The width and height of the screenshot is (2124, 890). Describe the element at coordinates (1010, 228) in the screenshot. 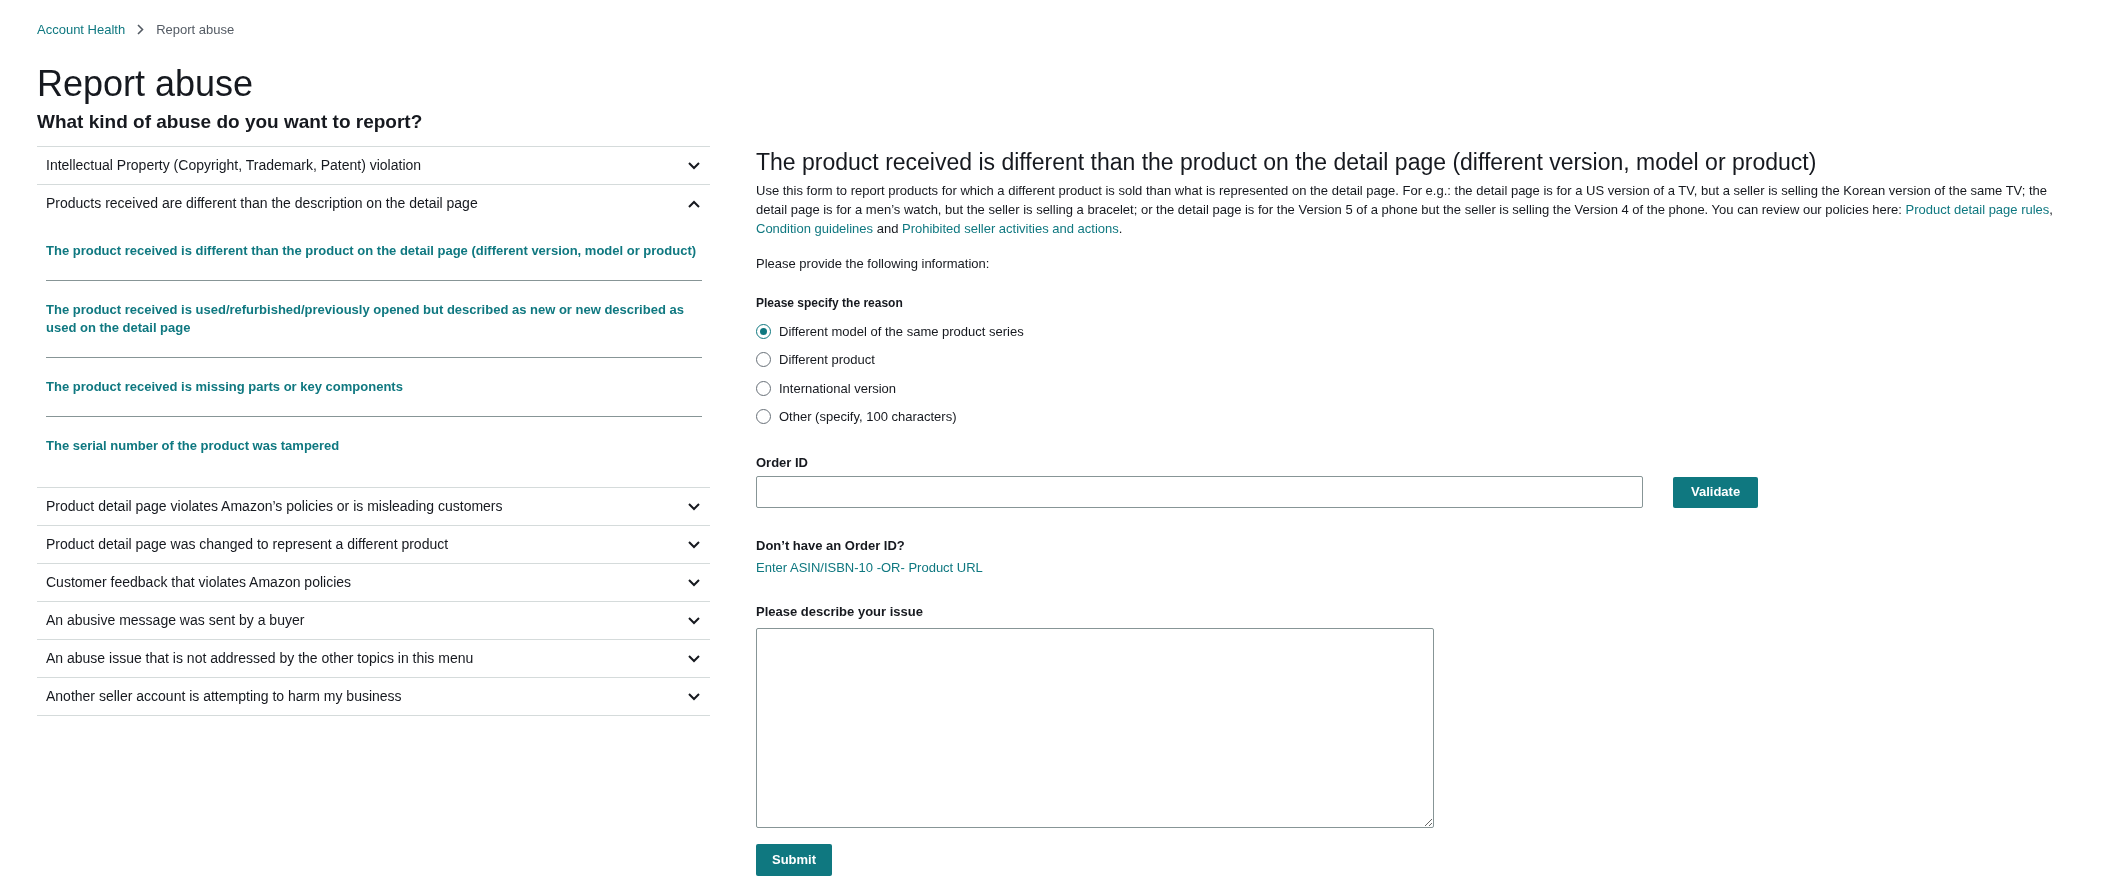

I see `policy-link: Prohibited seller activities and actions` at that location.